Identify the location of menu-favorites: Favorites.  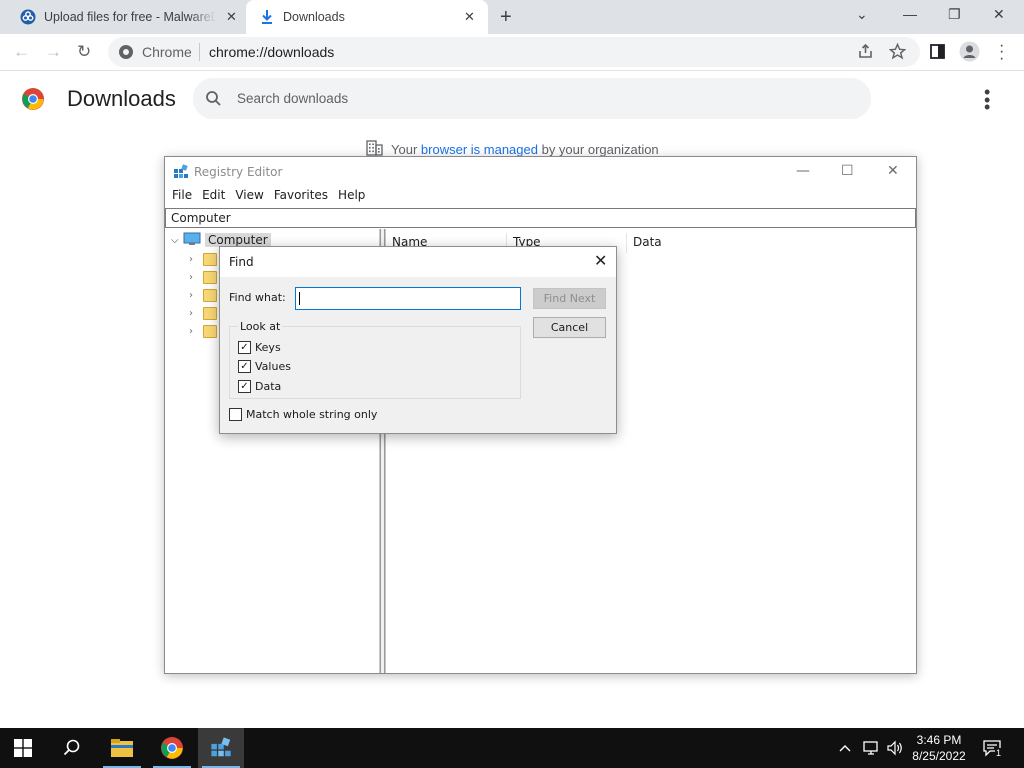
(301, 198).